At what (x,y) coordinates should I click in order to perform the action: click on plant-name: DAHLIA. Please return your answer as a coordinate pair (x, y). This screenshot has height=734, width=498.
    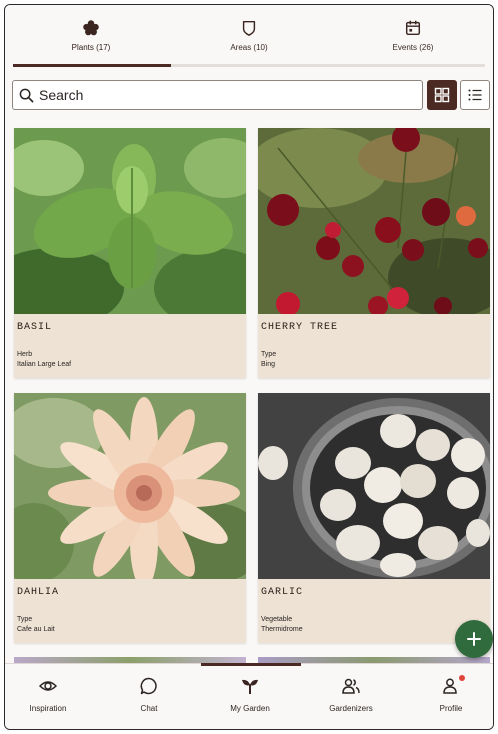
    Looking at the image, I should click on (38, 592).